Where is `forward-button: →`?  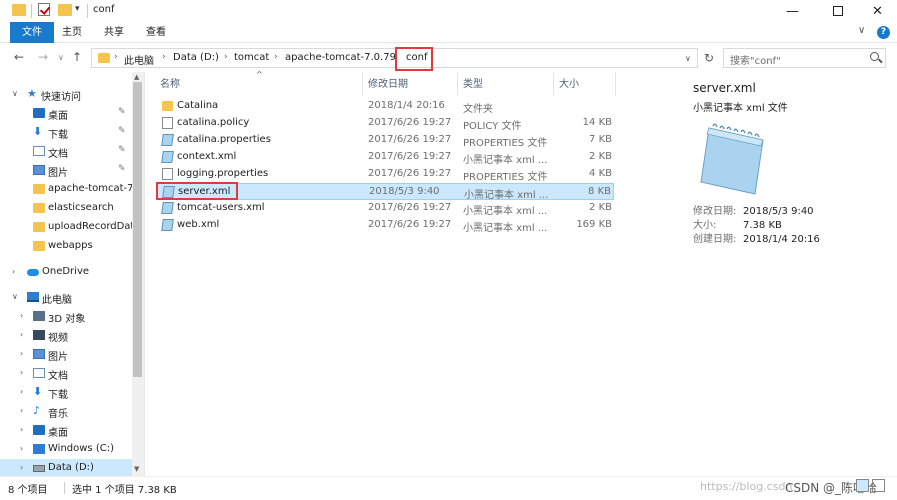 forward-button: → is located at coordinates (43, 57).